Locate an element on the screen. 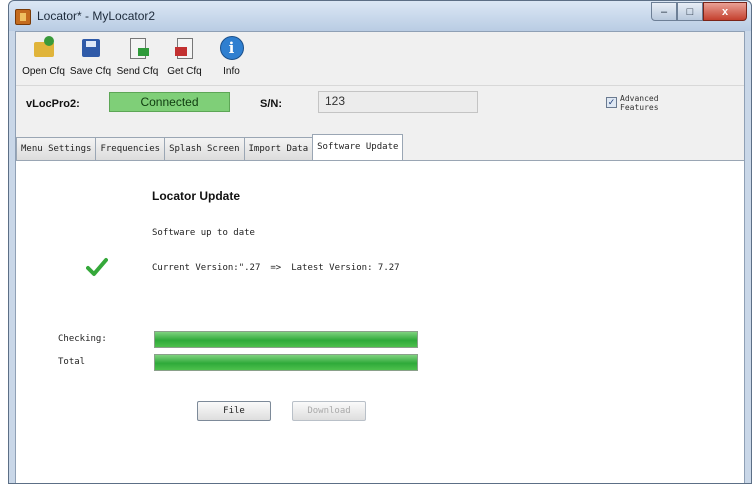 This screenshot has height=484, width=752. current-version: Current Version:".27 is located at coordinates (206, 268).